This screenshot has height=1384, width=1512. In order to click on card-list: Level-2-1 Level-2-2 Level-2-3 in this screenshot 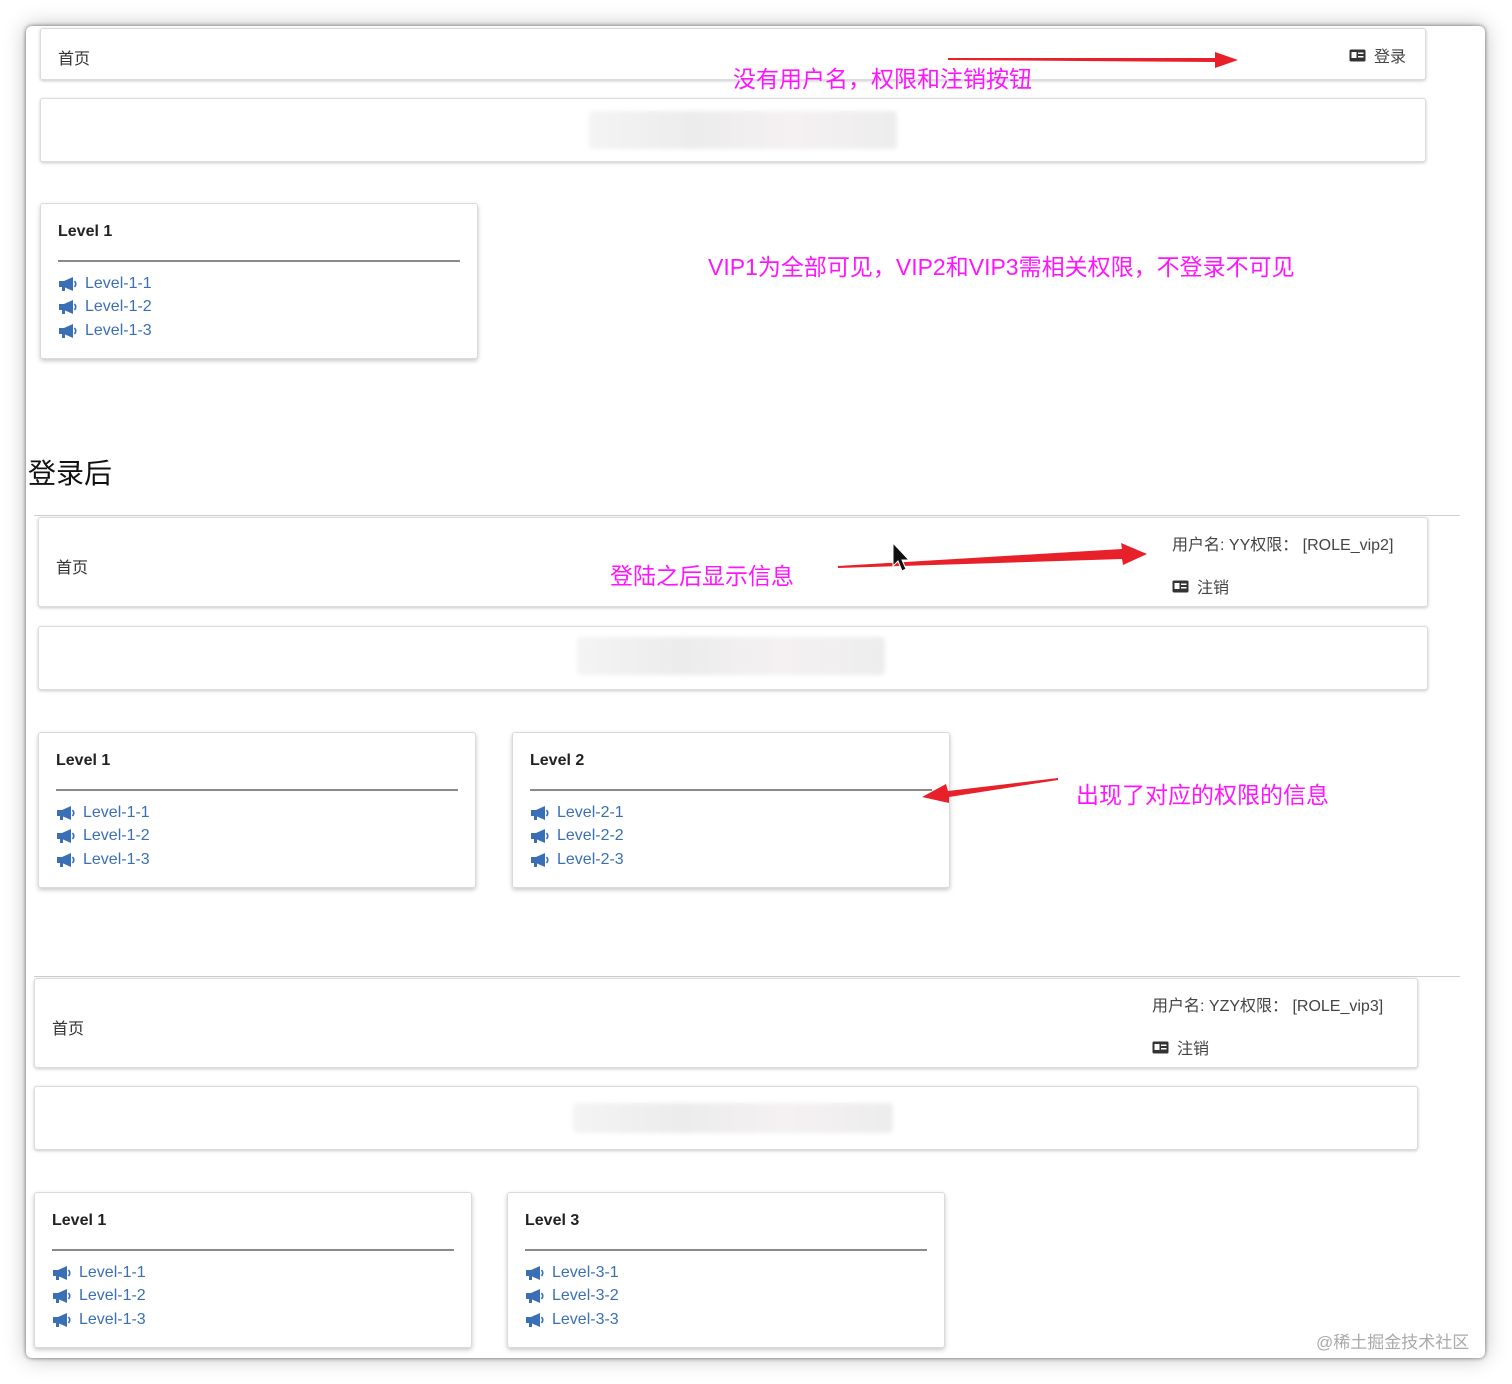, I will do `click(577, 836)`.